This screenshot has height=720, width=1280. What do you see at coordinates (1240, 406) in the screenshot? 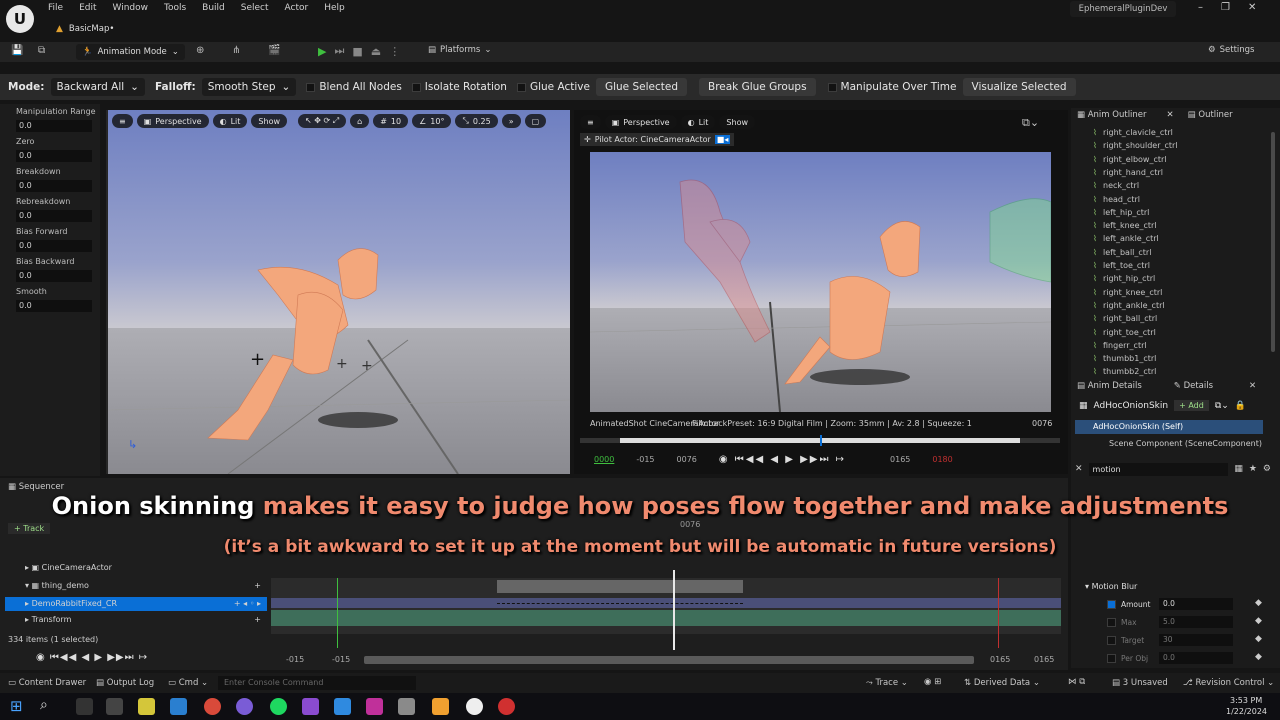
I see `lock-icon: 🔒` at bounding box center [1240, 406].